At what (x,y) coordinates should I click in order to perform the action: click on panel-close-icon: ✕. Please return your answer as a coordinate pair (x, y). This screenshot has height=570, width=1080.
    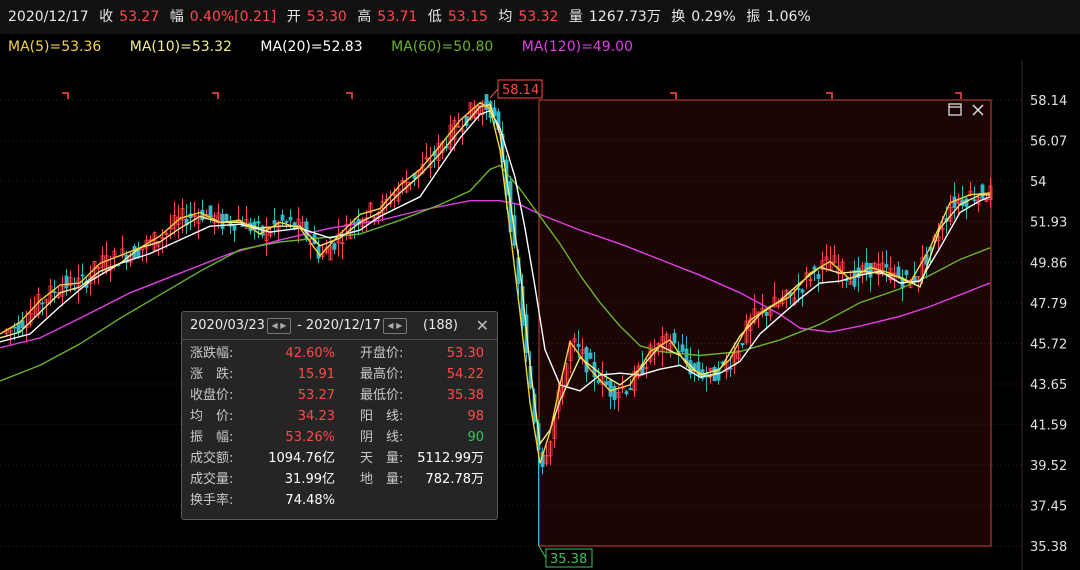
    Looking at the image, I should click on (482, 325).